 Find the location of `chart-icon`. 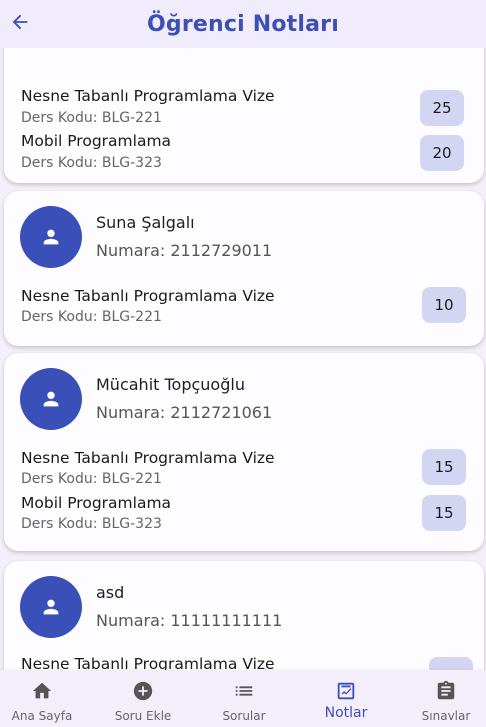

chart-icon is located at coordinates (346, 691).